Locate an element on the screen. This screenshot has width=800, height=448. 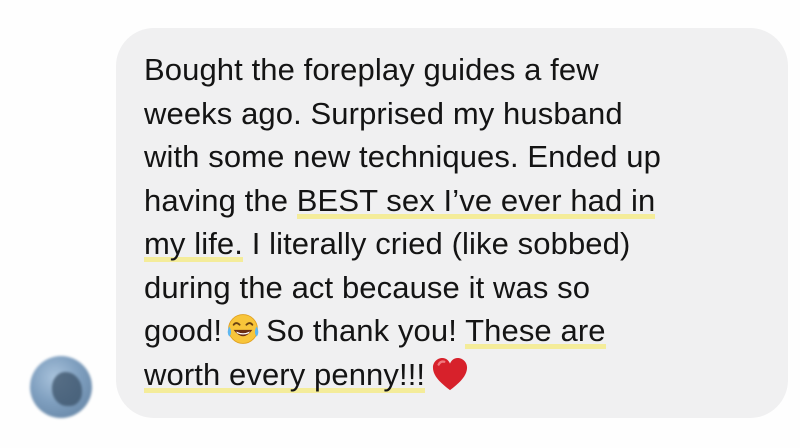
highlighted-text: worth every penny!!! is located at coordinates (285, 375).